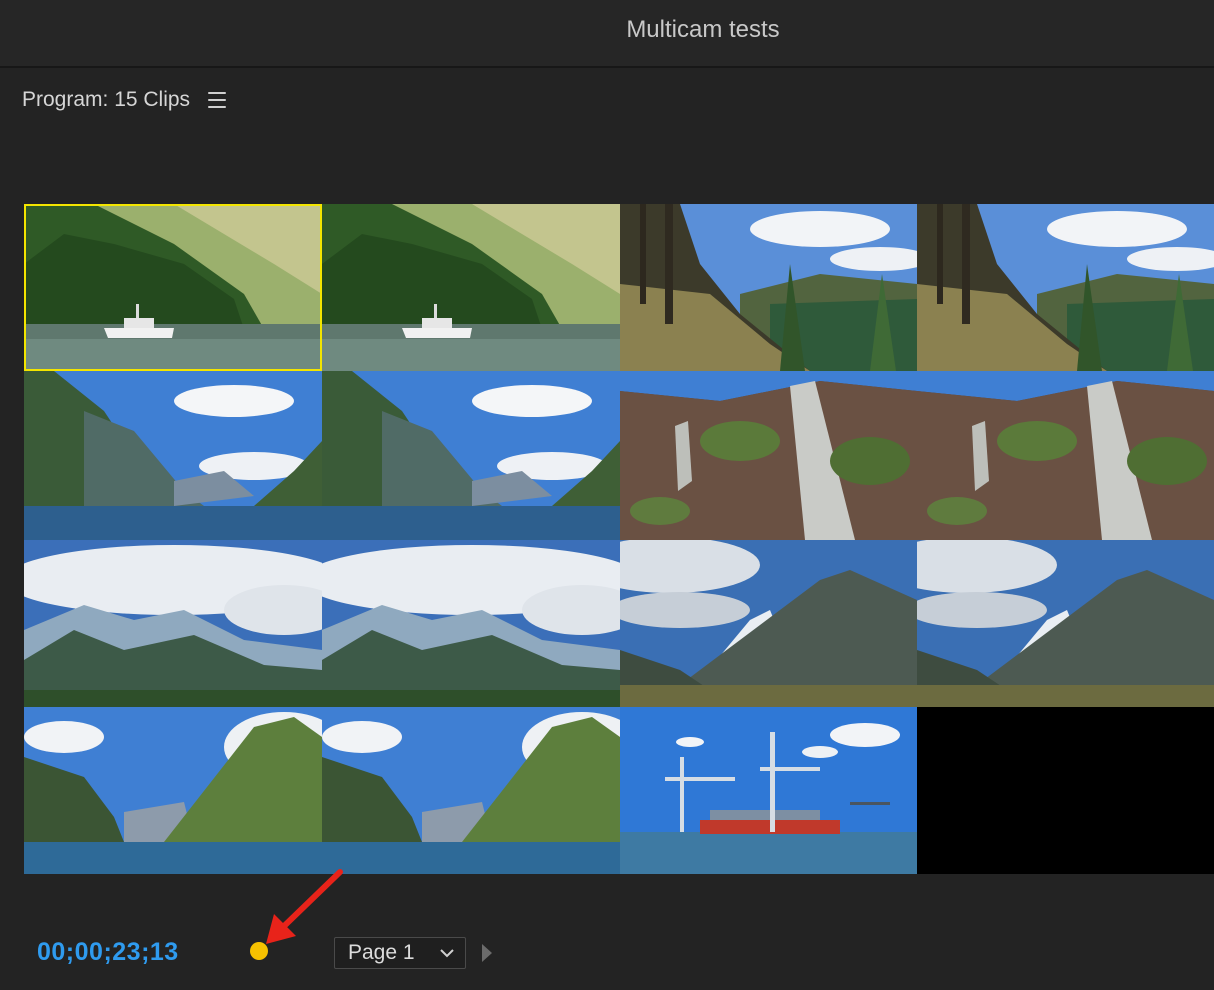  I want to click on program-panel-header: Program: 15 Clips, so click(124, 100).